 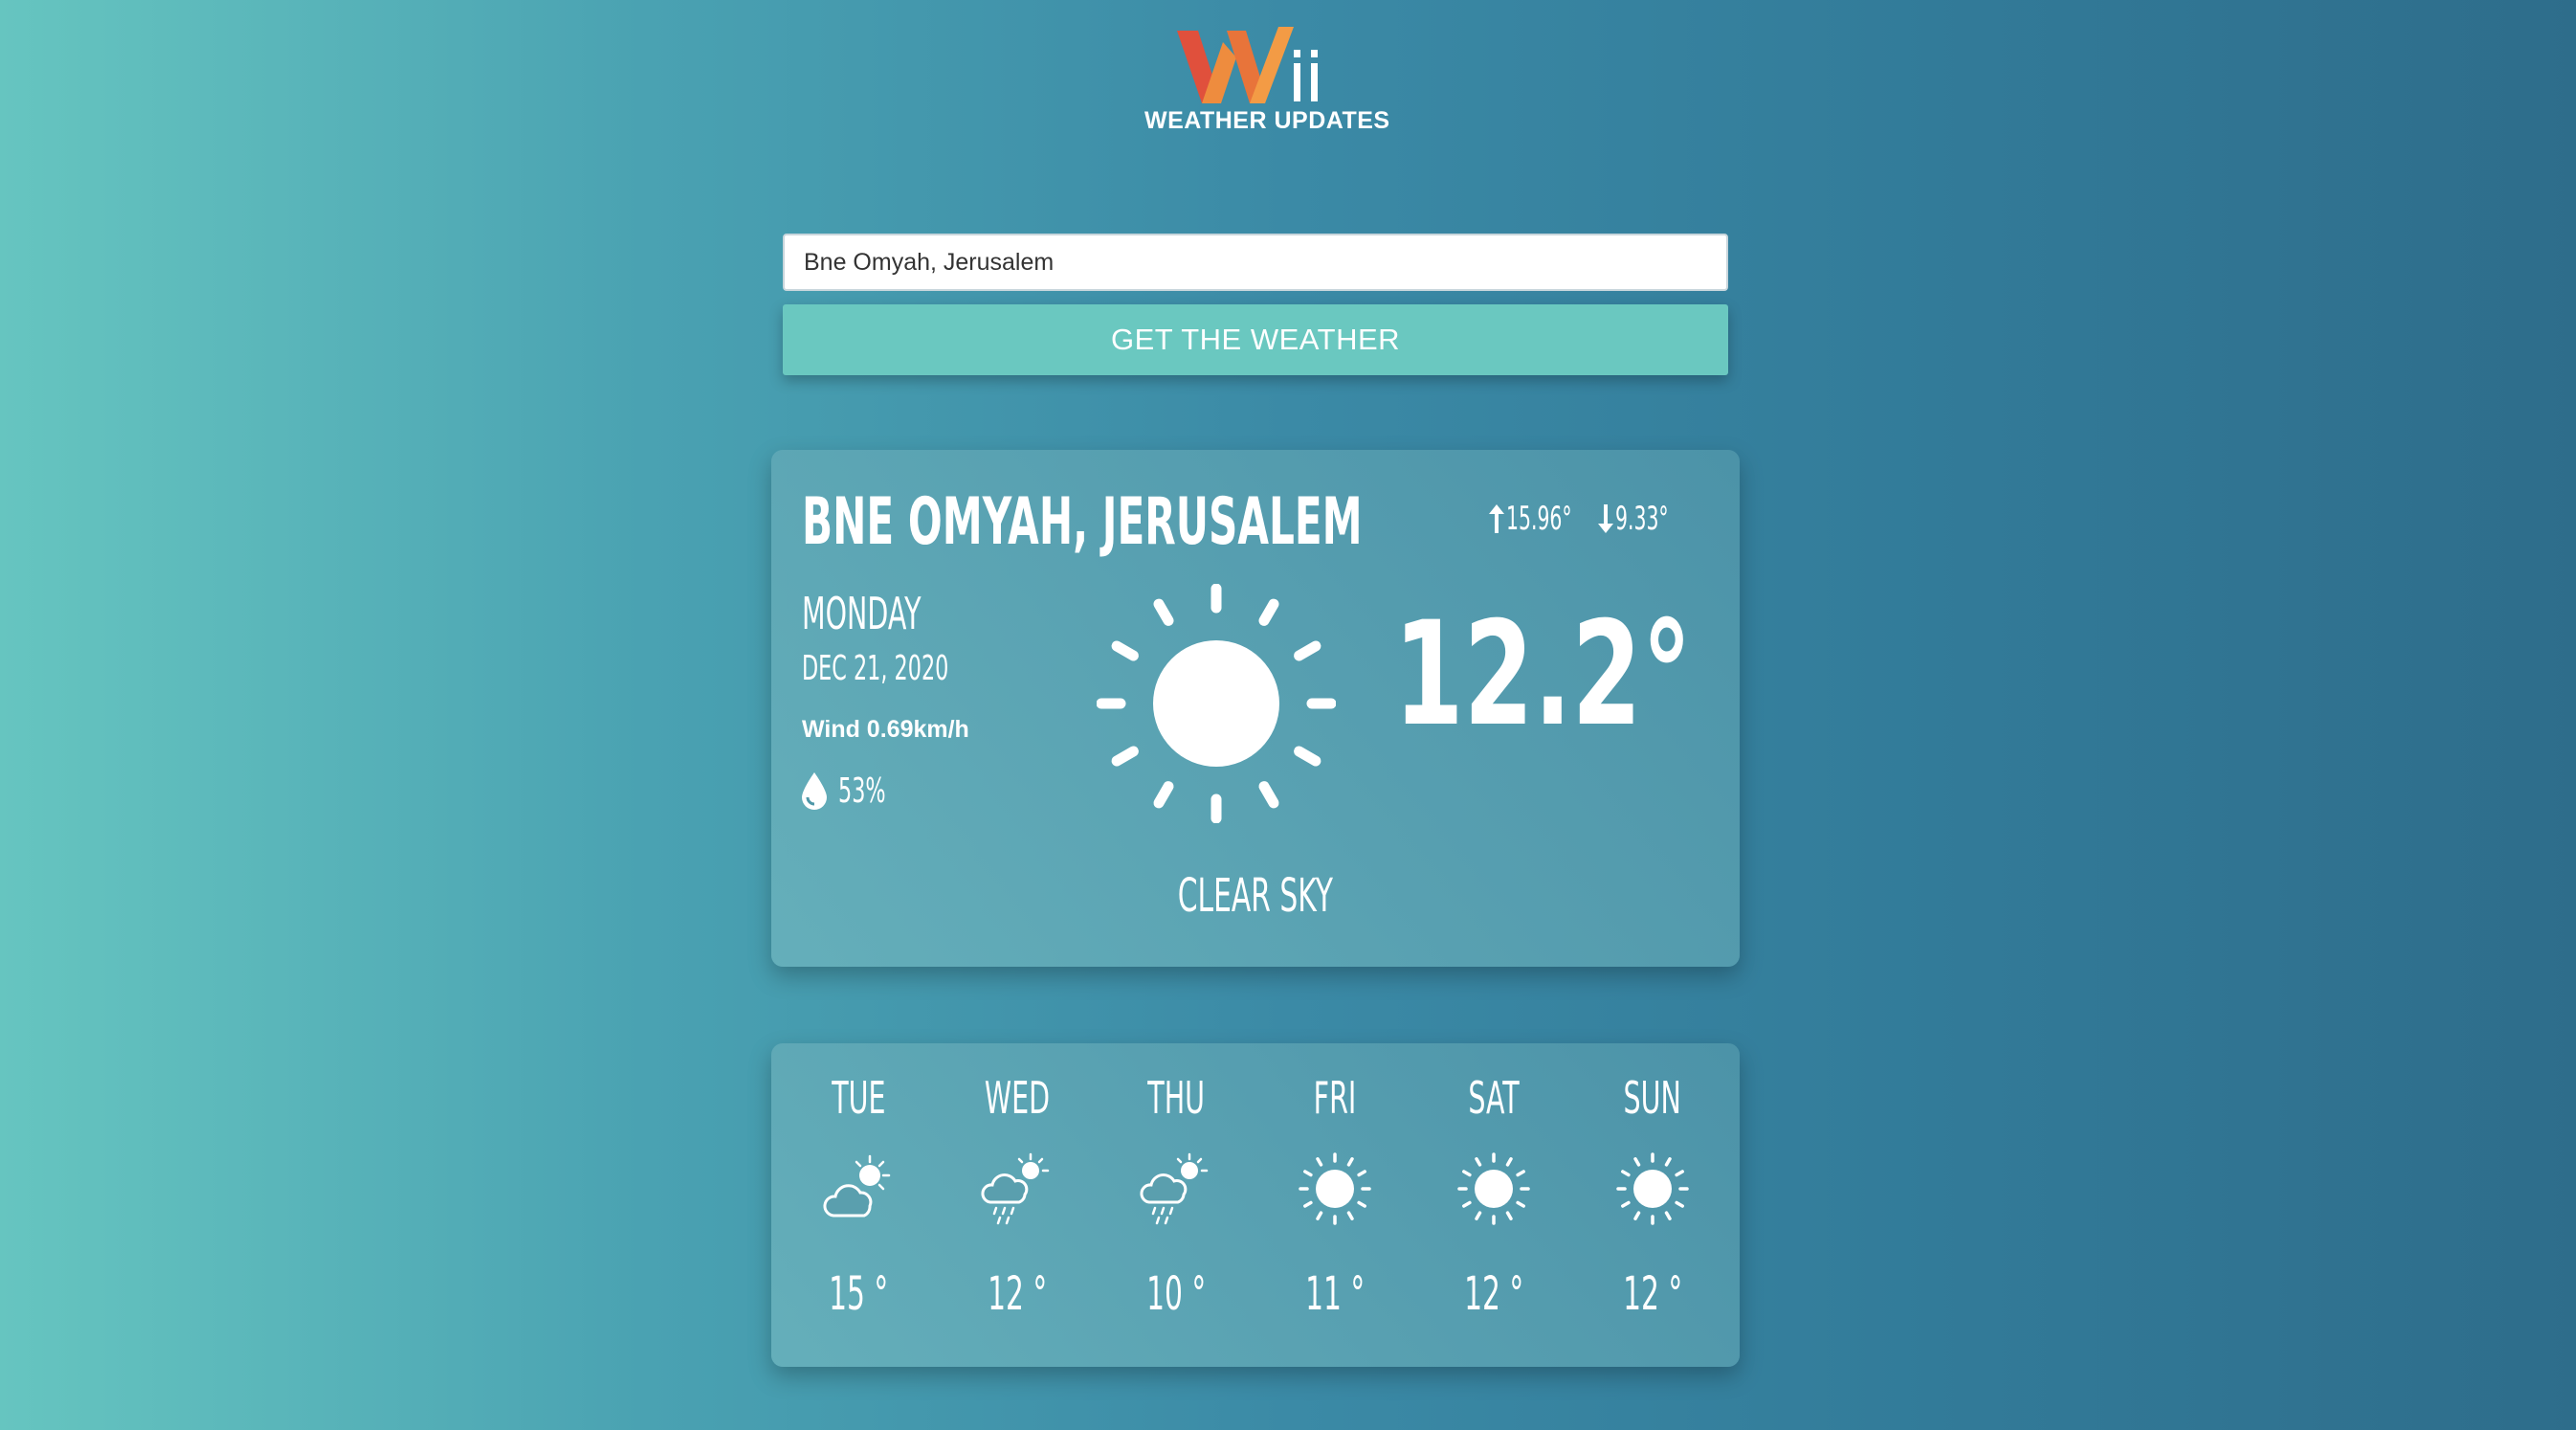 I want to click on forecast-day-label: FRI, so click(x=1335, y=1098).